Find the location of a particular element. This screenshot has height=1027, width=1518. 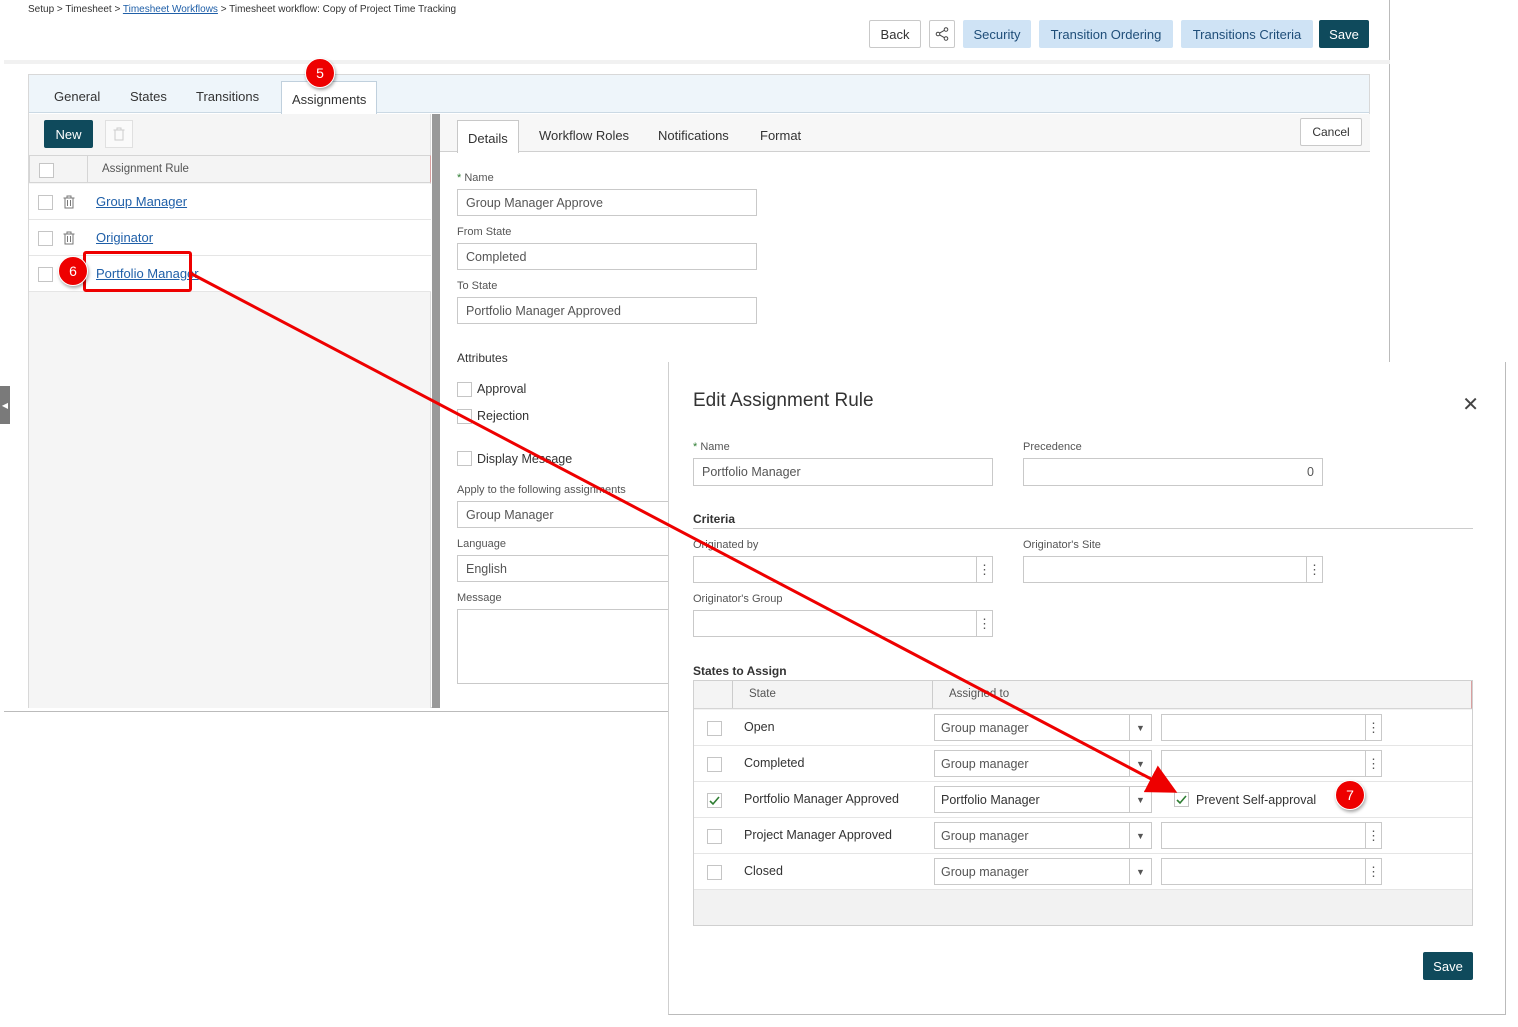

callout-badge-6: 6 is located at coordinates (73, 271).